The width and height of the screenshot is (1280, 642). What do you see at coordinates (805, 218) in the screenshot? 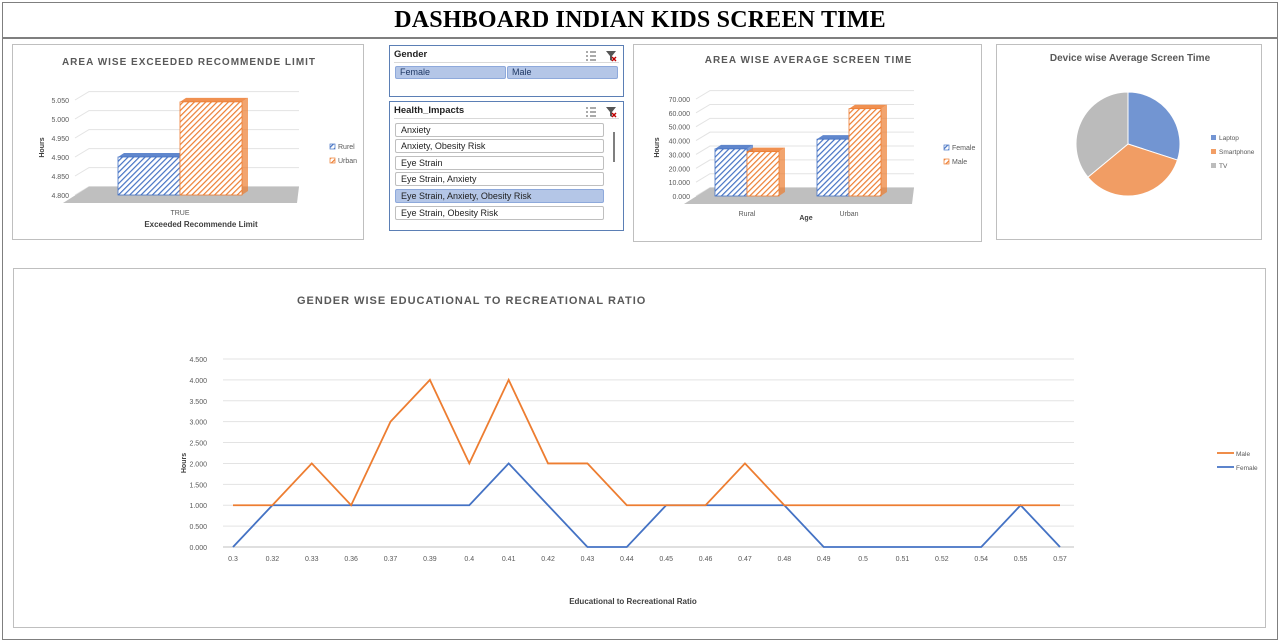
I see `x-axis-label: Age` at bounding box center [805, 218].